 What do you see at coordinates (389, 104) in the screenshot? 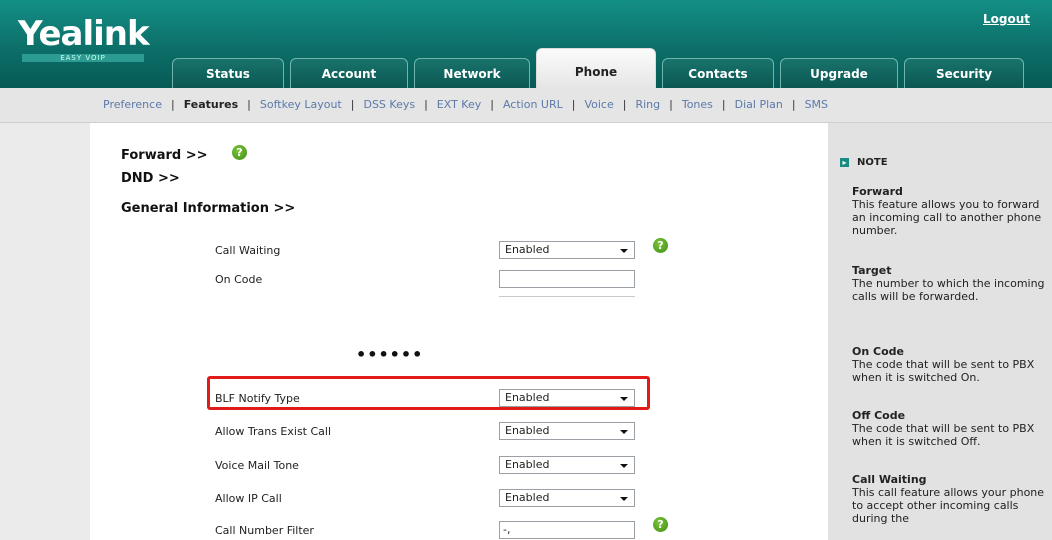
I see `subnav-dss-keys: DSS Keys` at bounding box center [389, 104].